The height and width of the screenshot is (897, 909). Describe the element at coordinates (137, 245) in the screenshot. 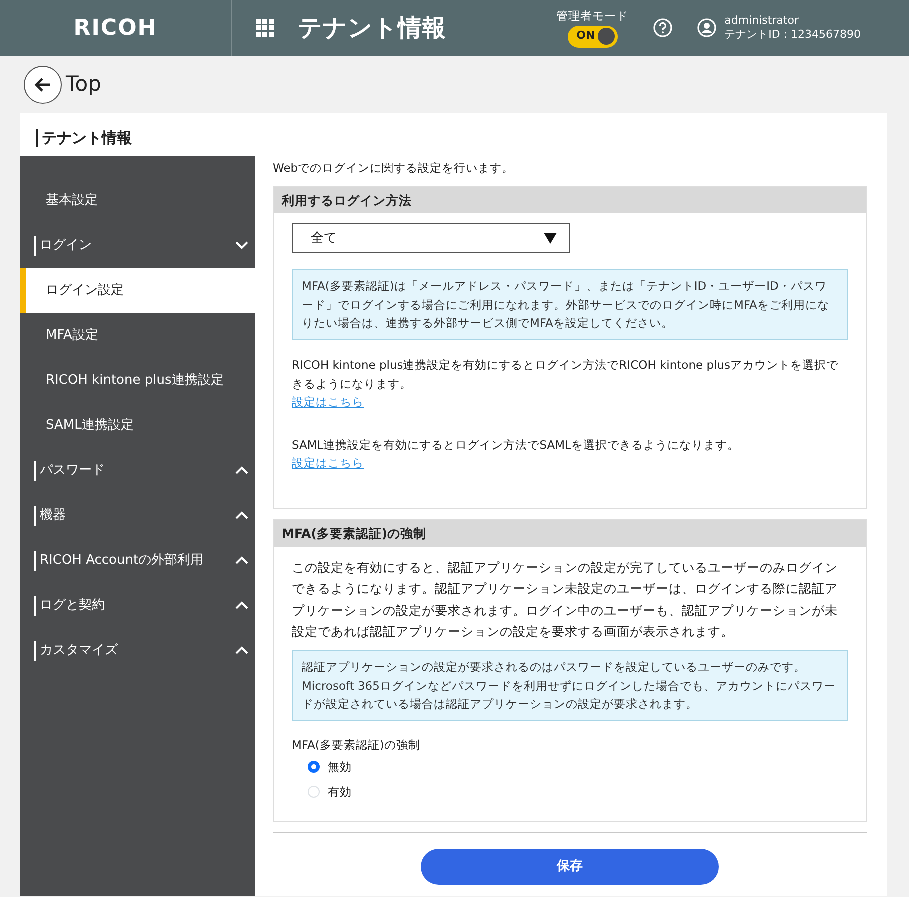

I see `sidebar-group: ログイン` at that location.